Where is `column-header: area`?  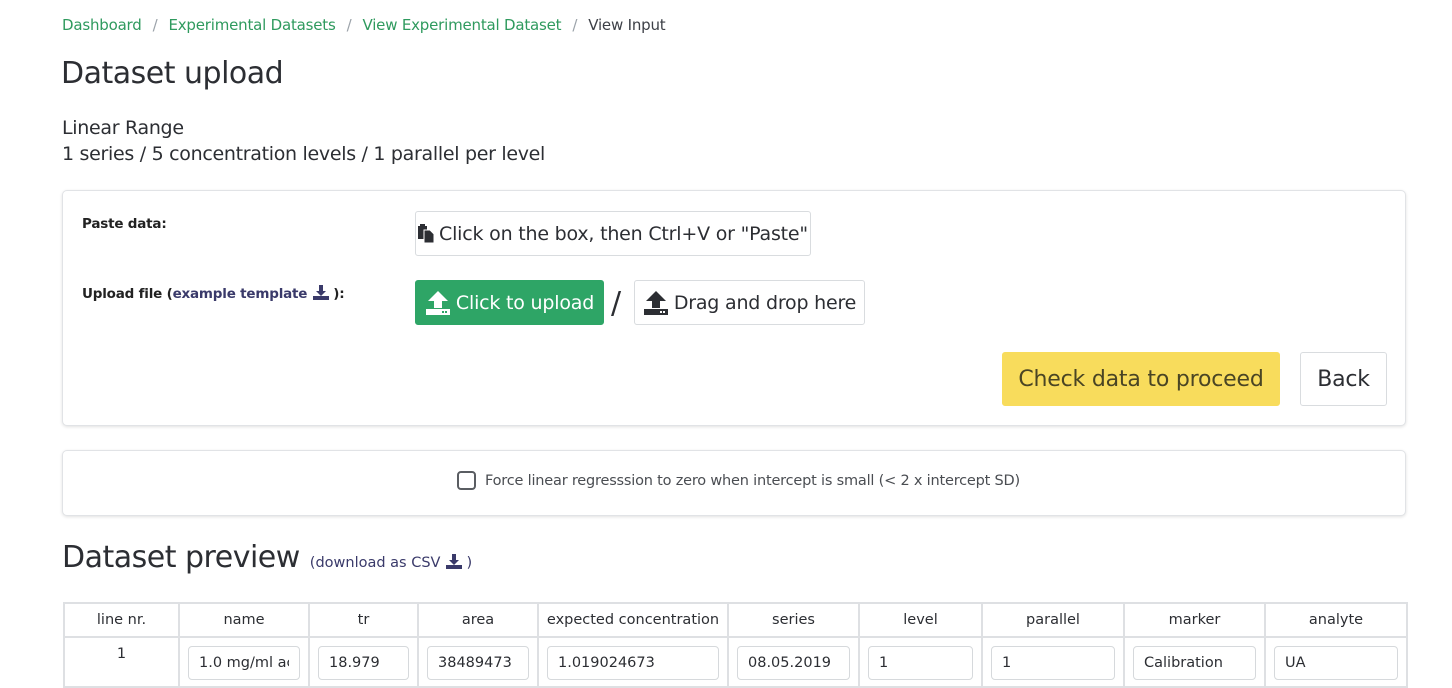 column-header: area is located at coordinates (478, 620).